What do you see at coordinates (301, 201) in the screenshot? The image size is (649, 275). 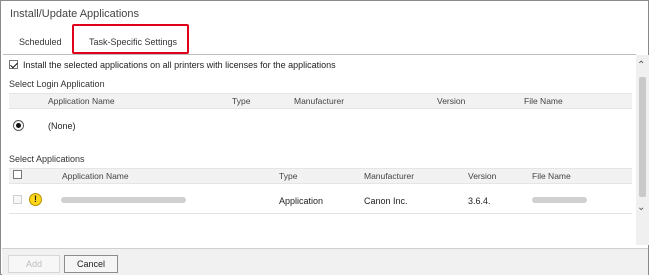 I see `app-type: Application` at bounding box center [301, 201].